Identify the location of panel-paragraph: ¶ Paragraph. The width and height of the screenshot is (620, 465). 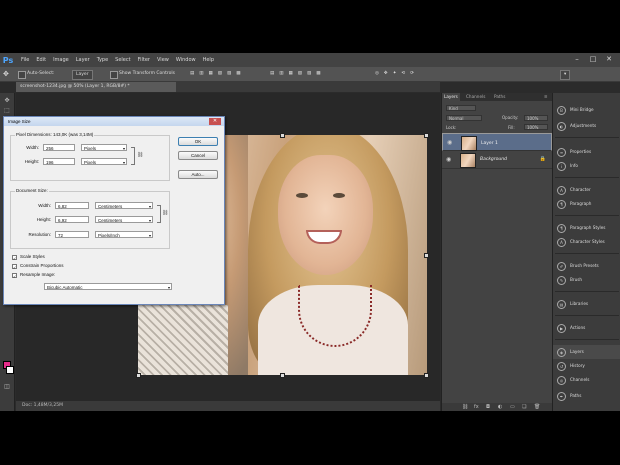
(586, 204).